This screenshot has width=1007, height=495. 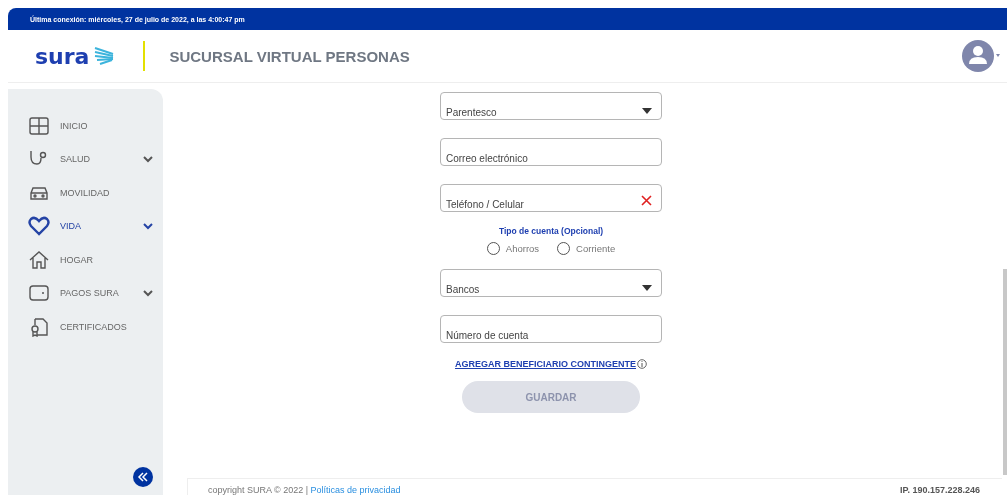 I want to click on copyright-text: copyright SURA © 2022 |, so click(x=258, y=490).